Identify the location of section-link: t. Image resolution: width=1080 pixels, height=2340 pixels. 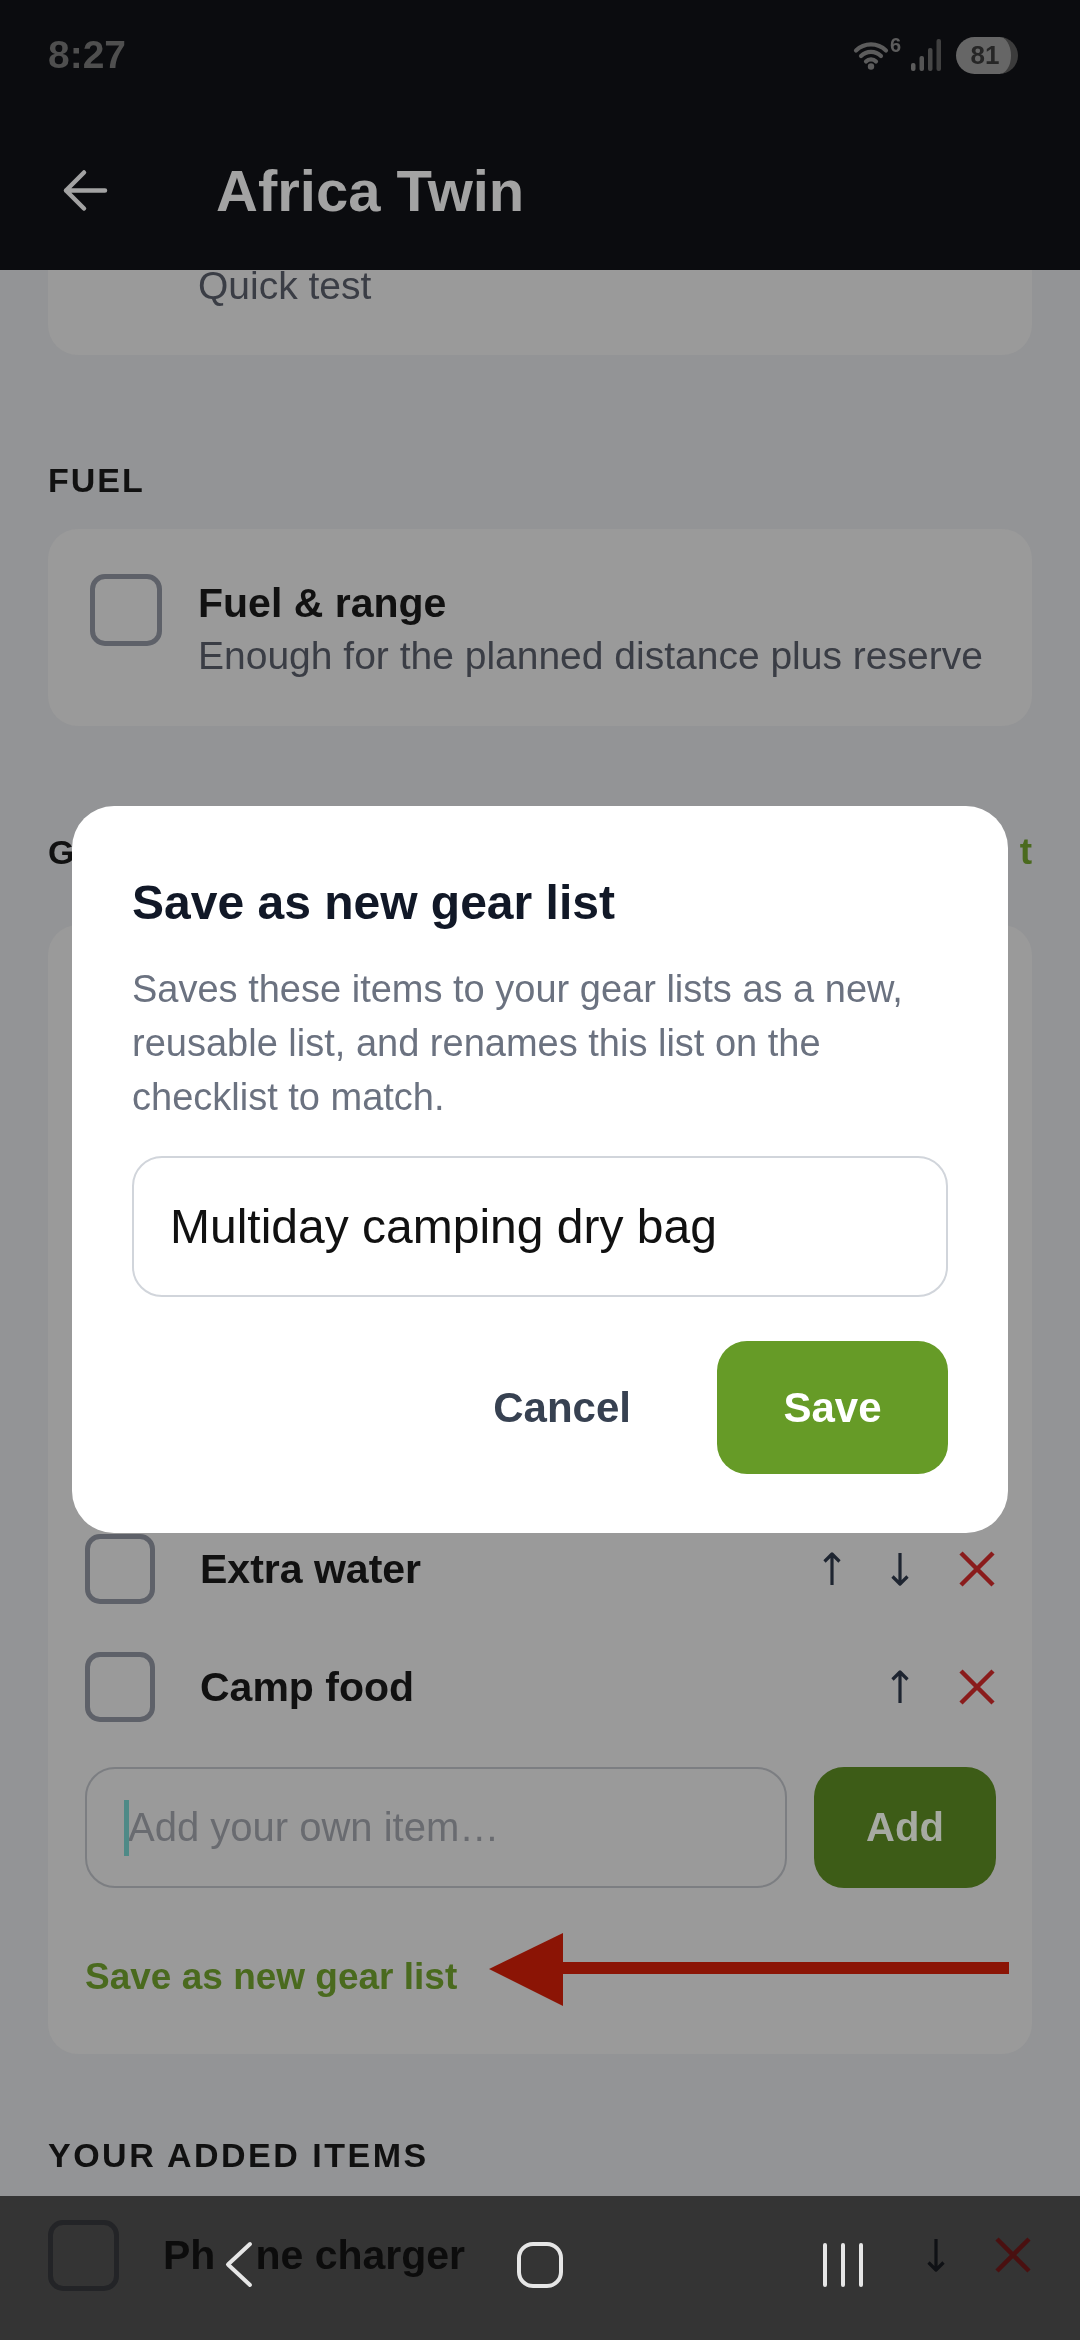
(1025, 852).